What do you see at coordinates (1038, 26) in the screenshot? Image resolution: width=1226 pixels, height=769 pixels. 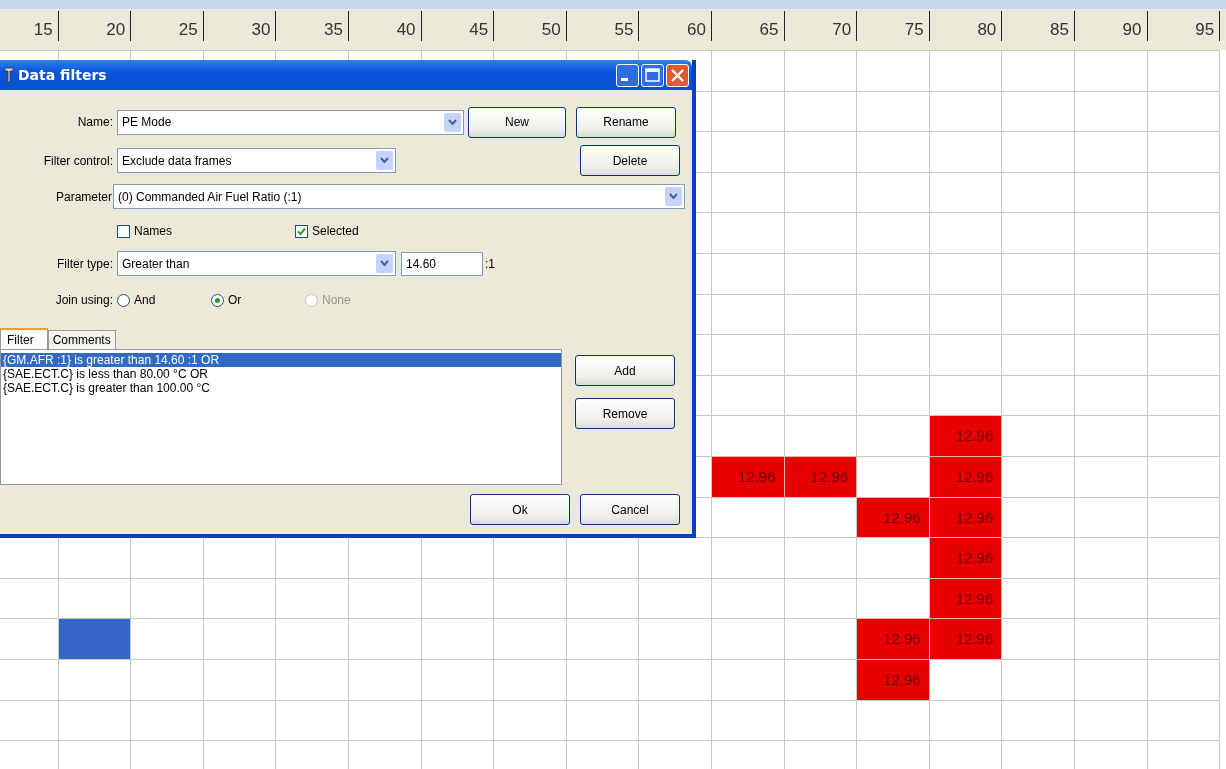 I see `column-header: 85` at bounding box center [1038, 26].